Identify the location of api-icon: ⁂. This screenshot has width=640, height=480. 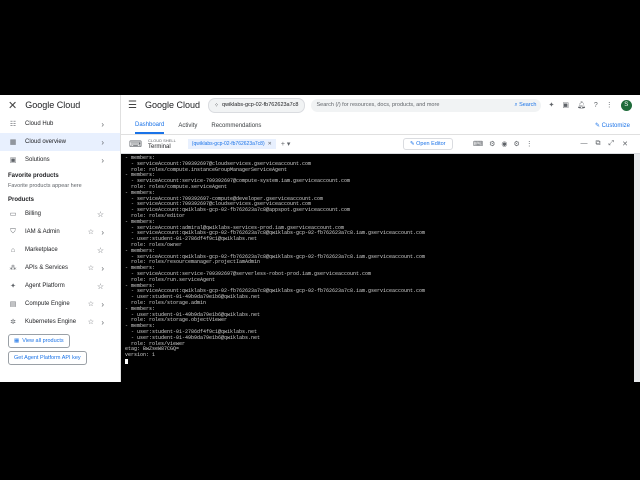
(13, 268).